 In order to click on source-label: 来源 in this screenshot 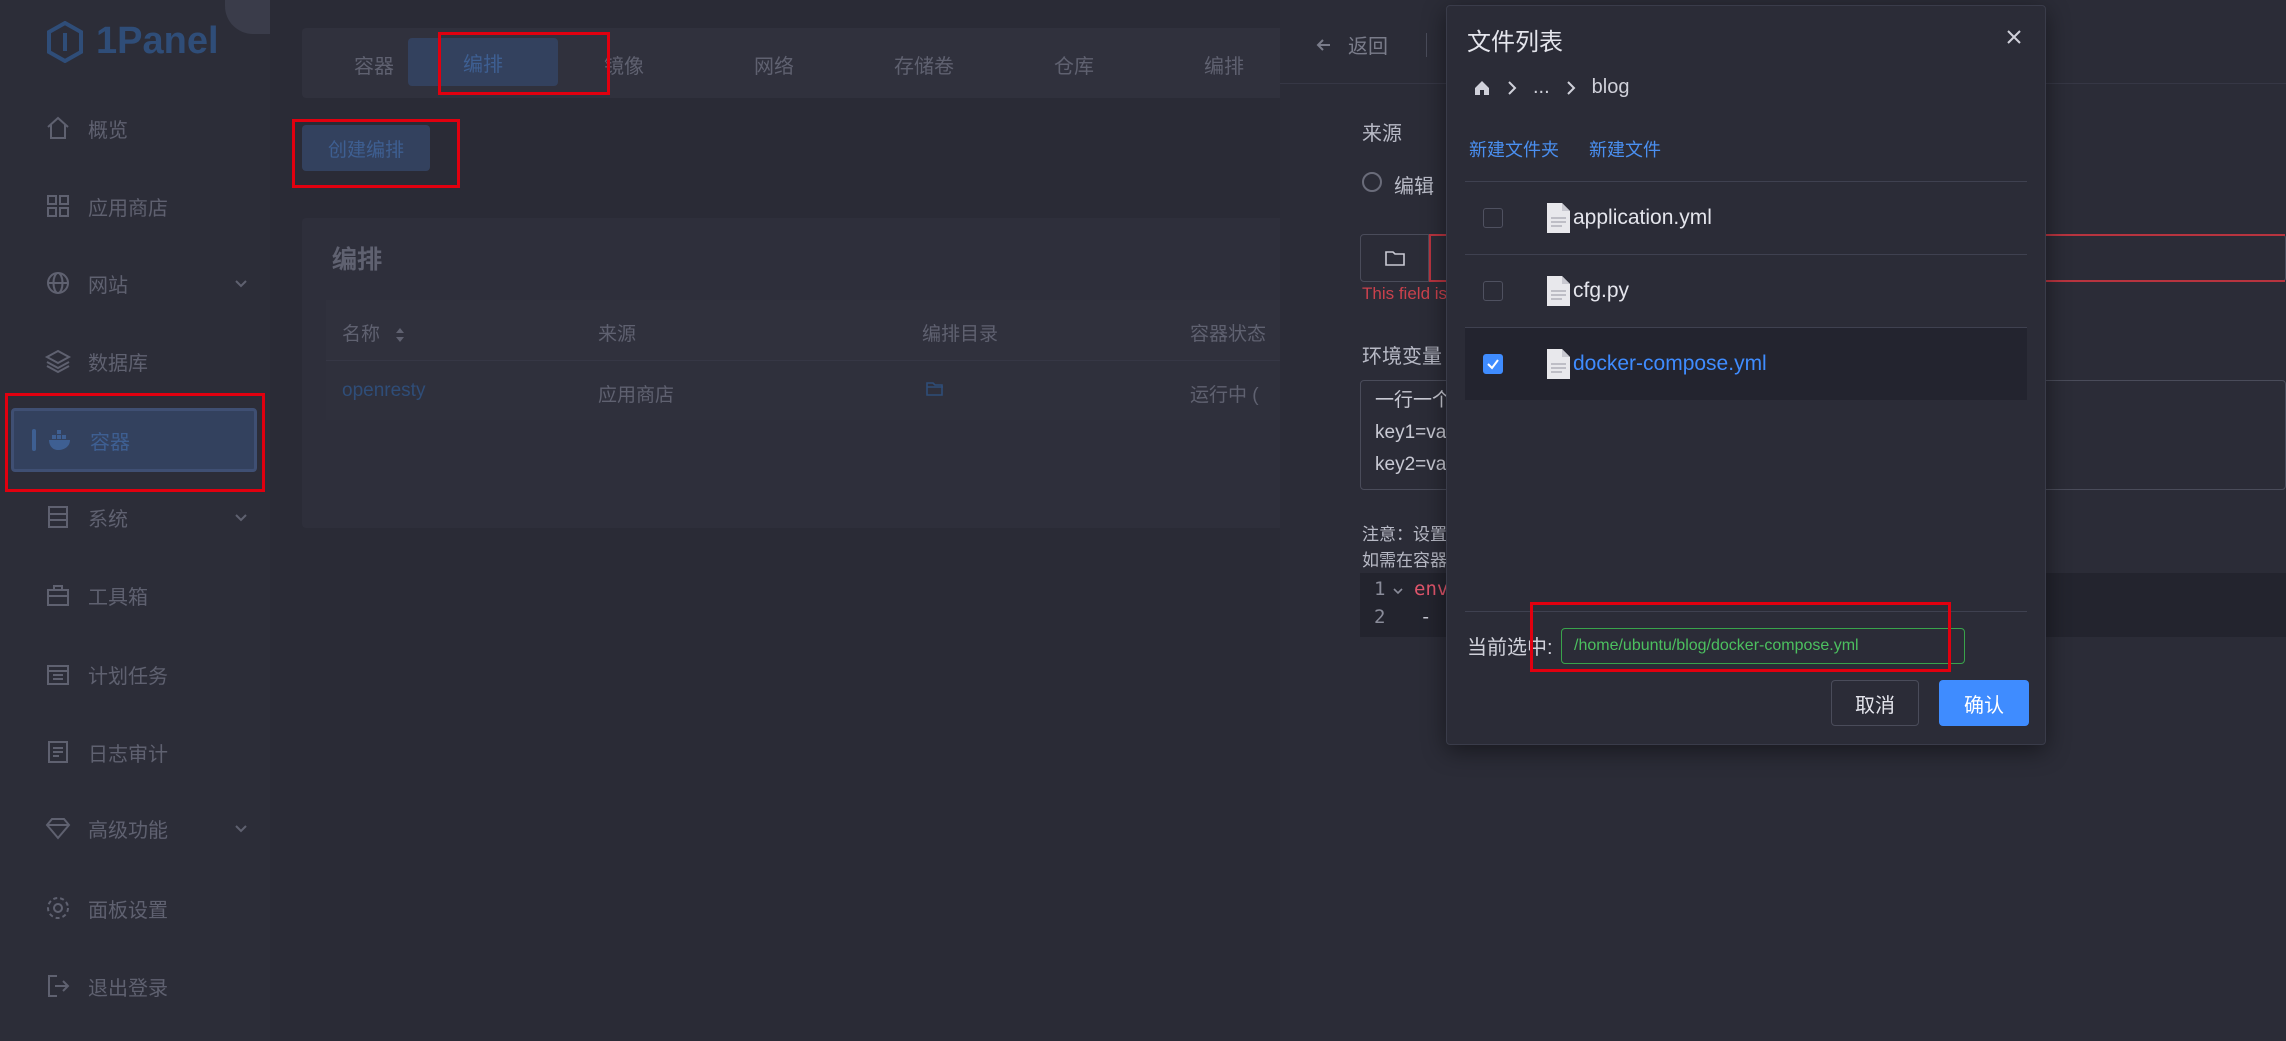, I will do `click(1382, 134)`.